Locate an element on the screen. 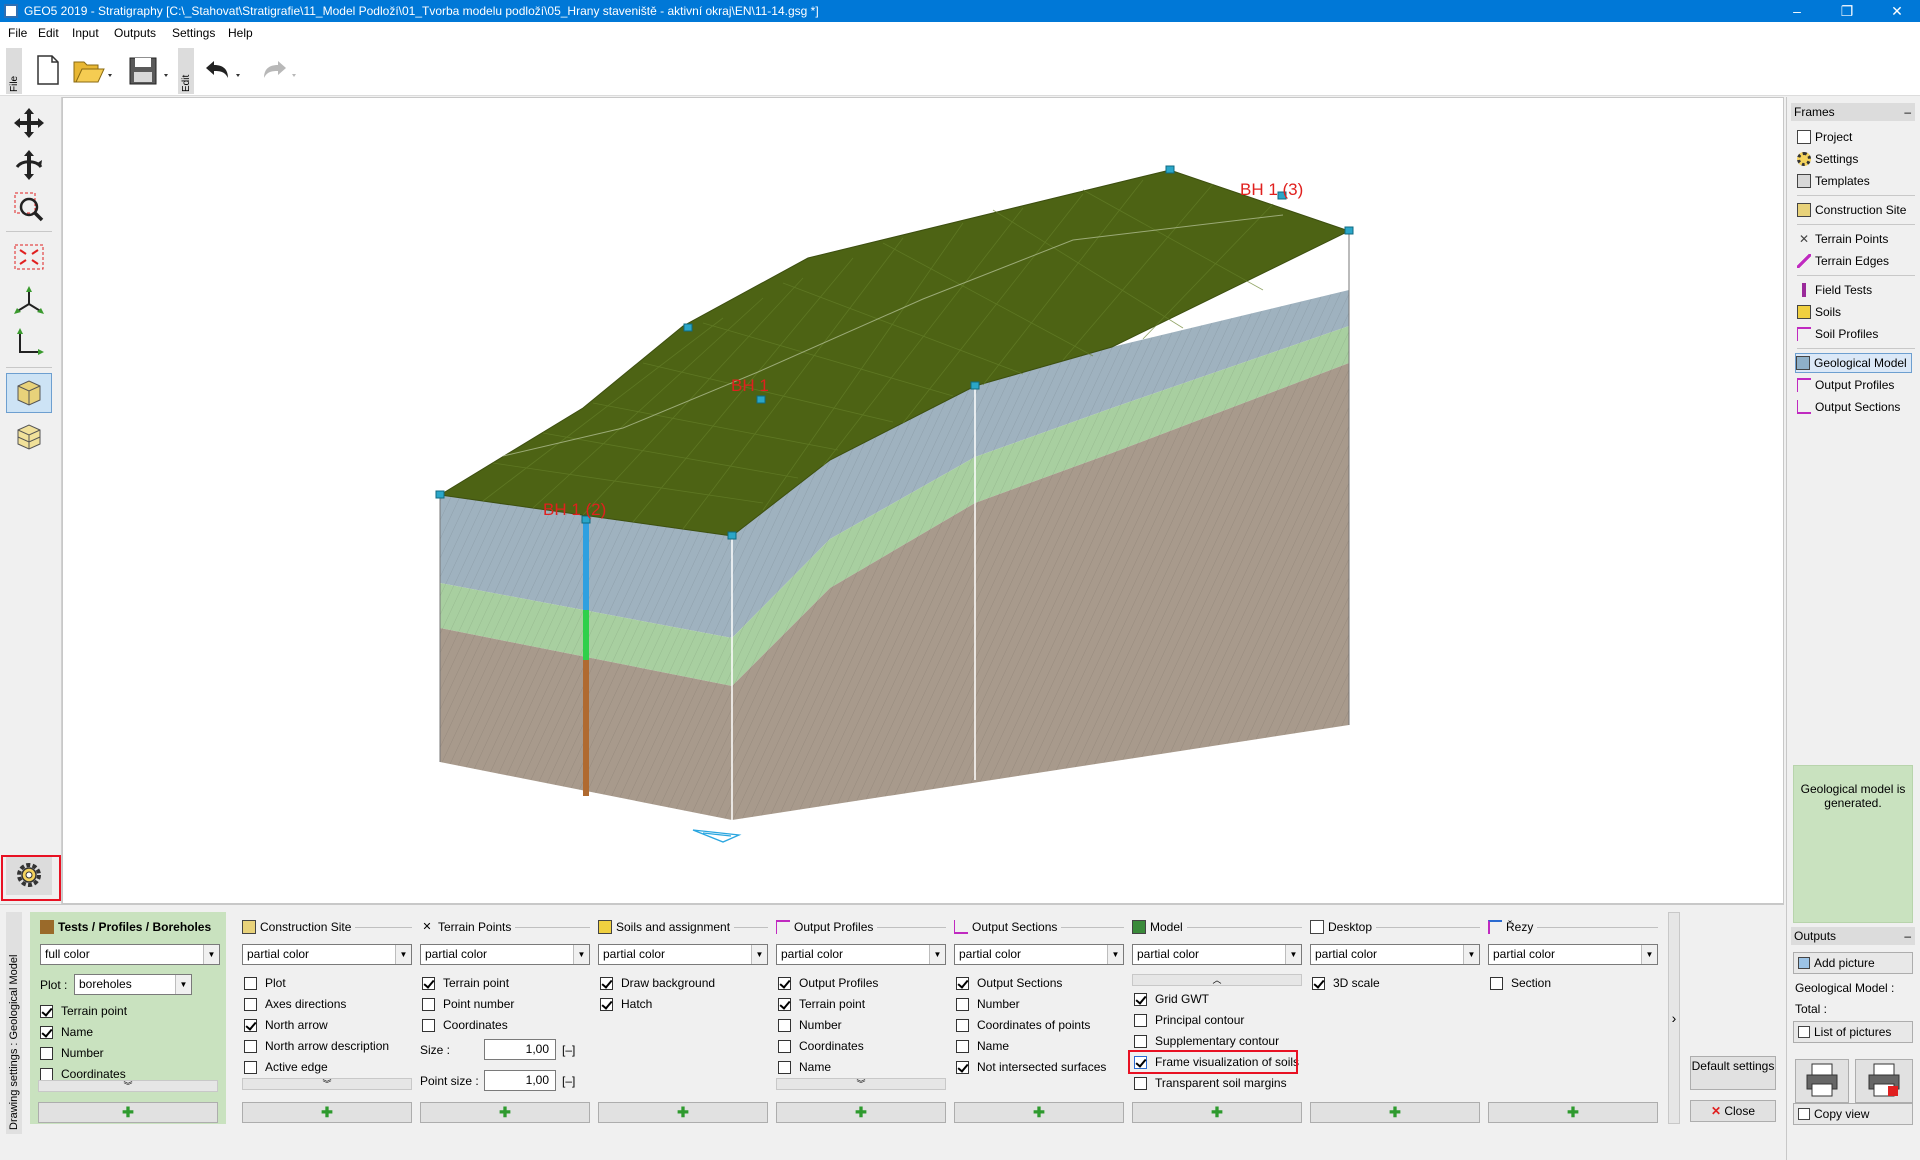 The image size is (1920, 1160). save-file-button is located at coordinates (148, 70).